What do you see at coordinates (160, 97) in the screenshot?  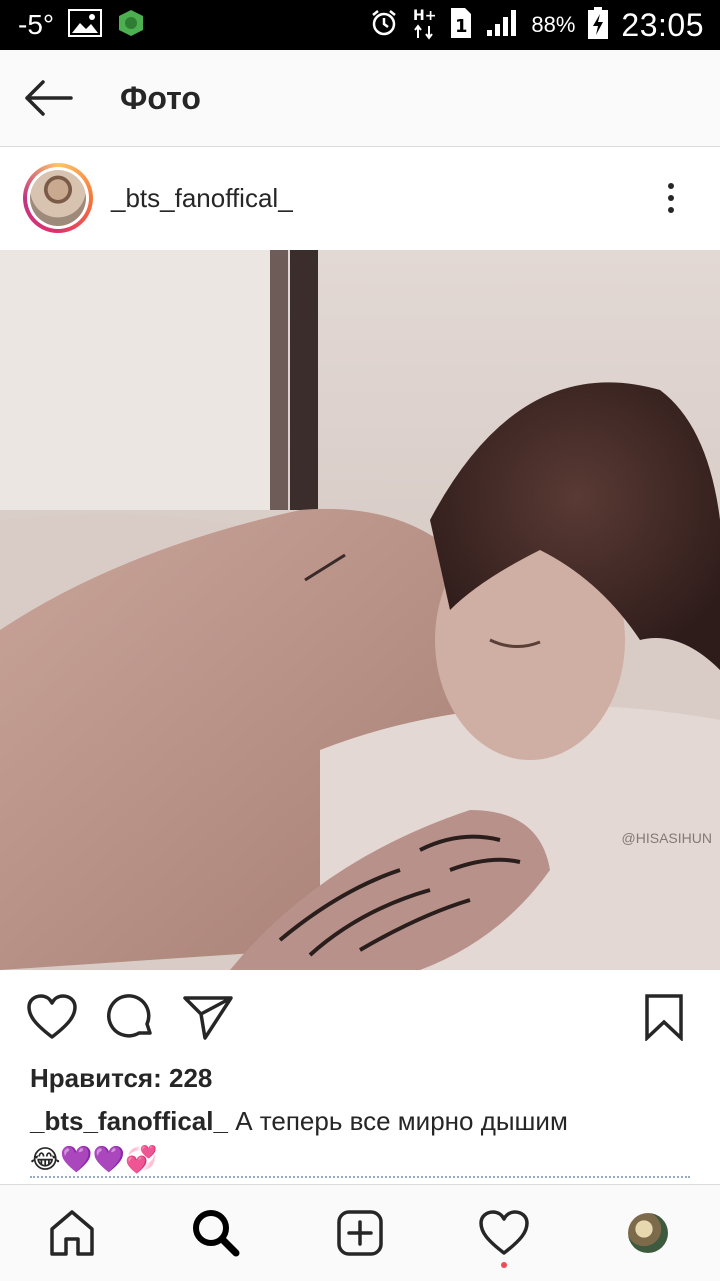 I see `page-title: Фото` at bounding box center [160, 97].